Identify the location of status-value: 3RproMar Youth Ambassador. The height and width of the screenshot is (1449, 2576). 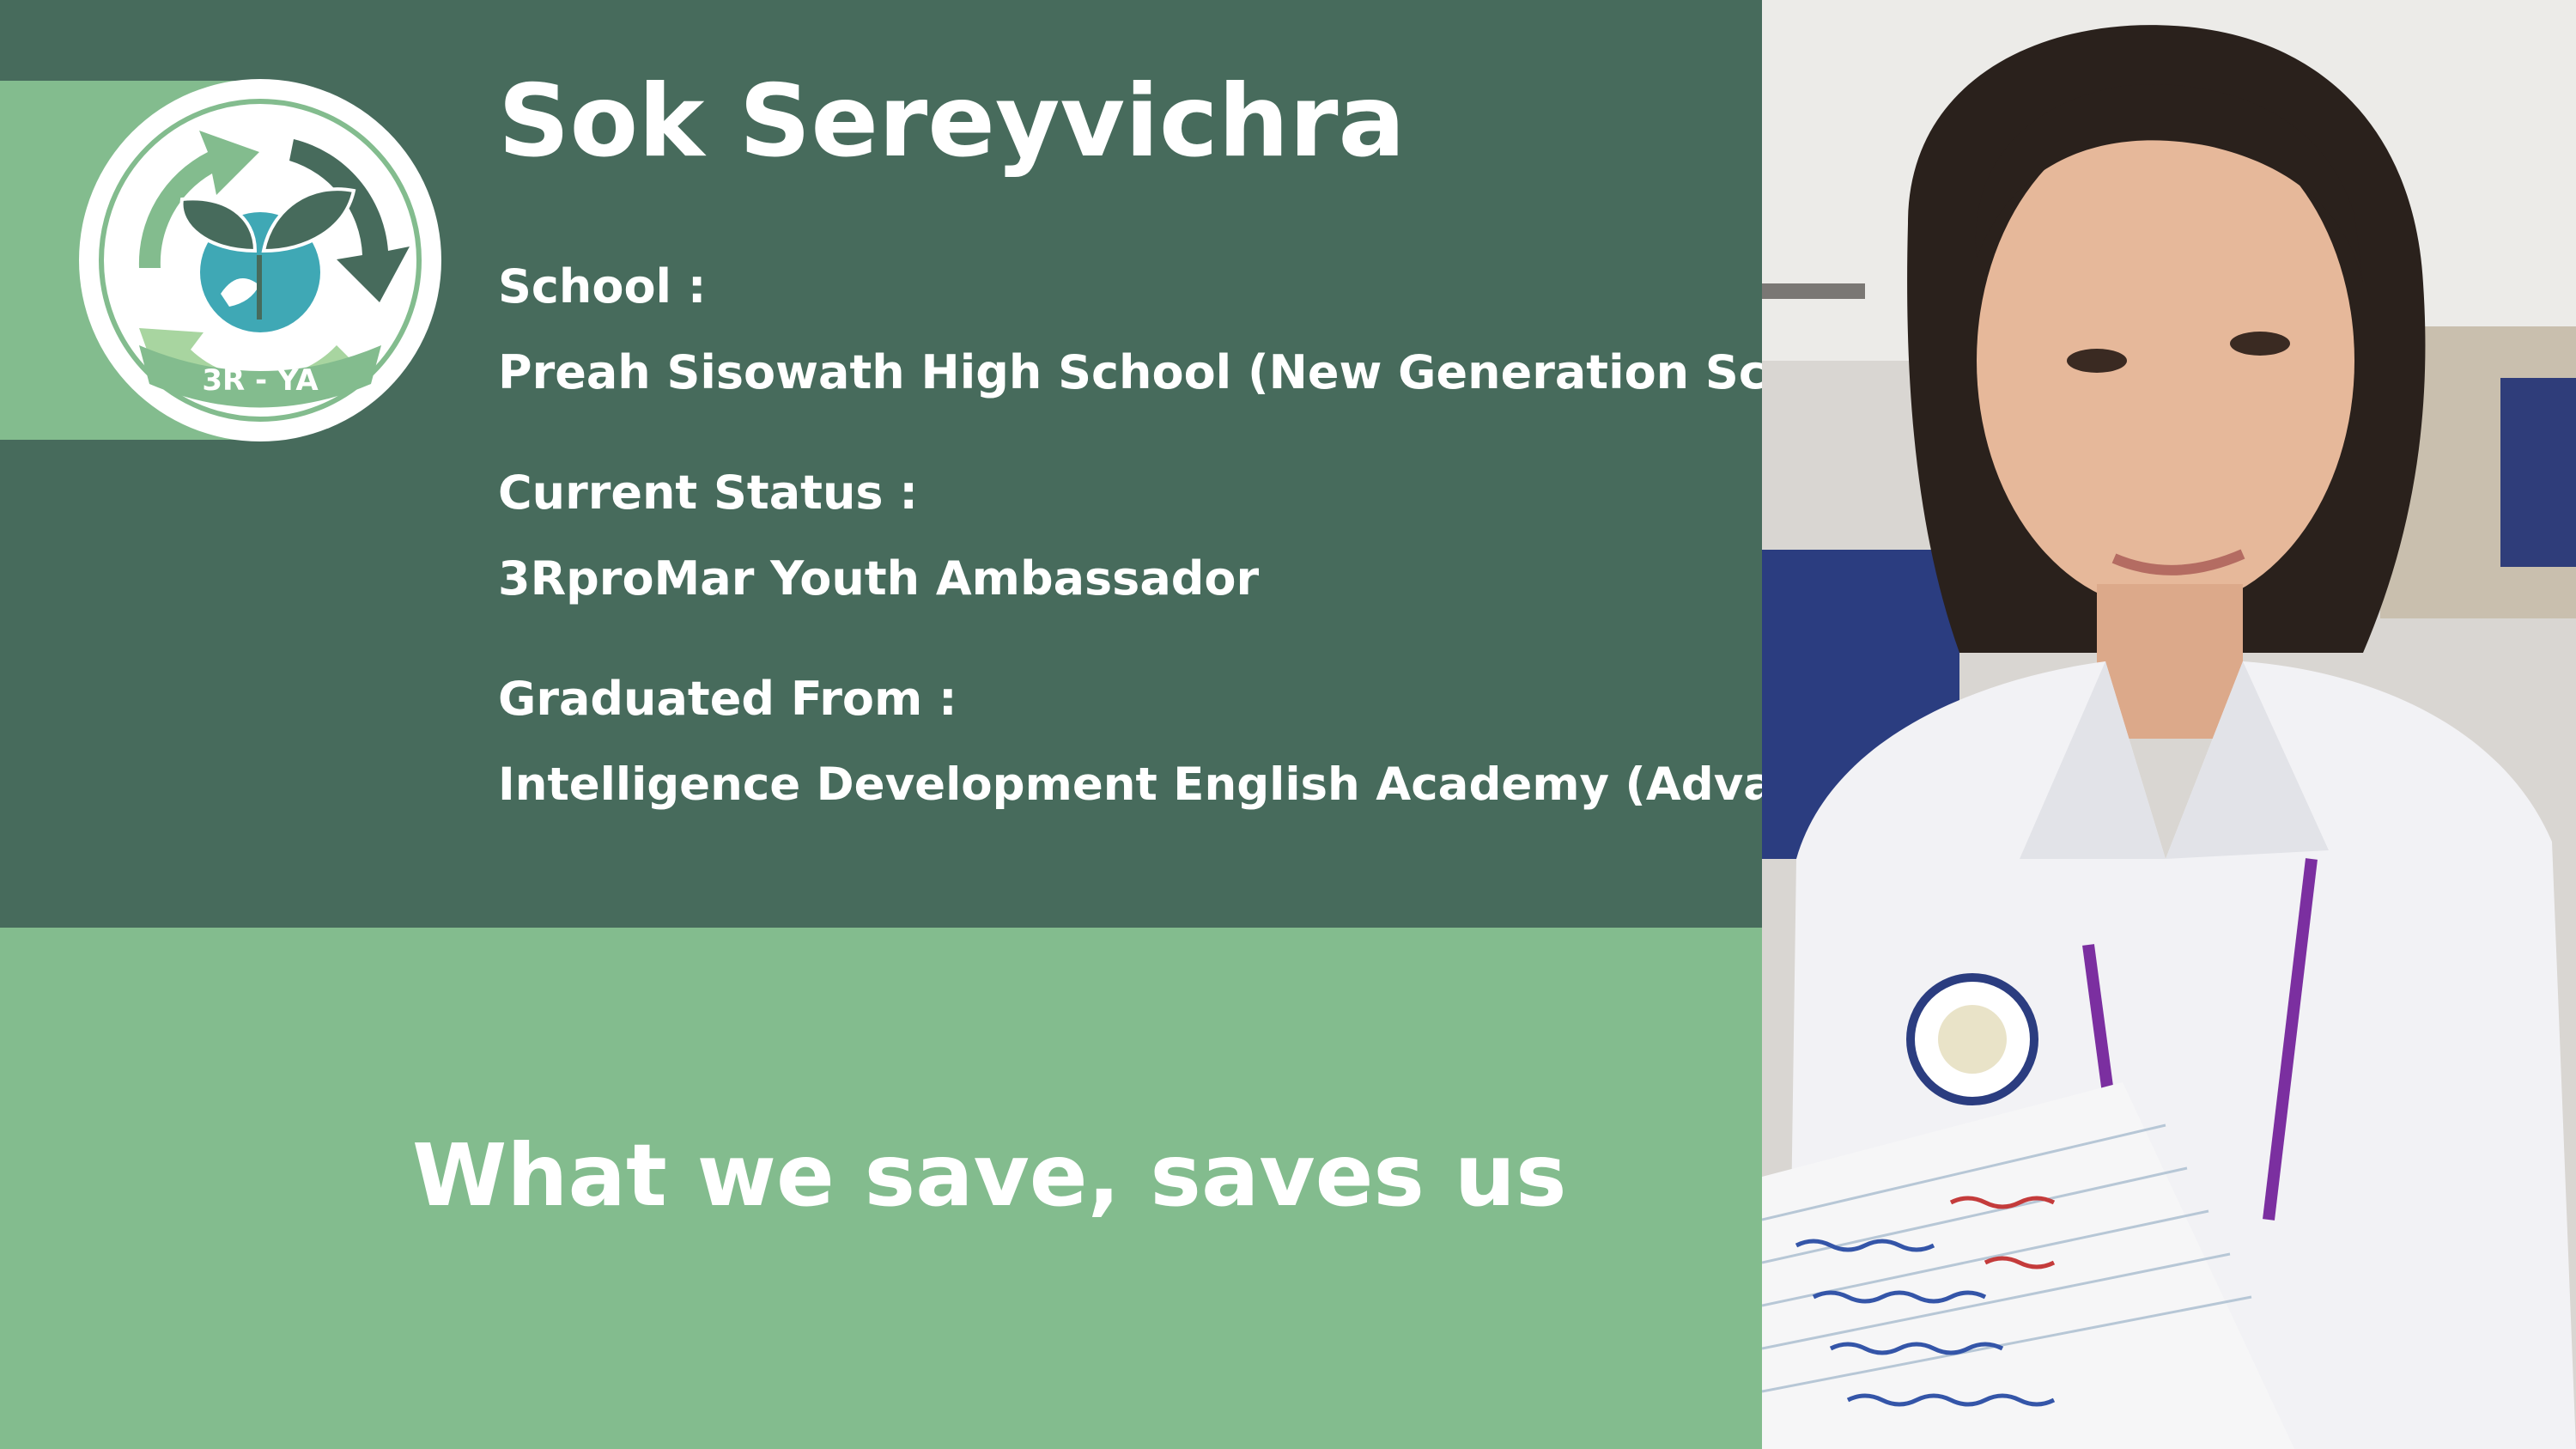
(879, 578).